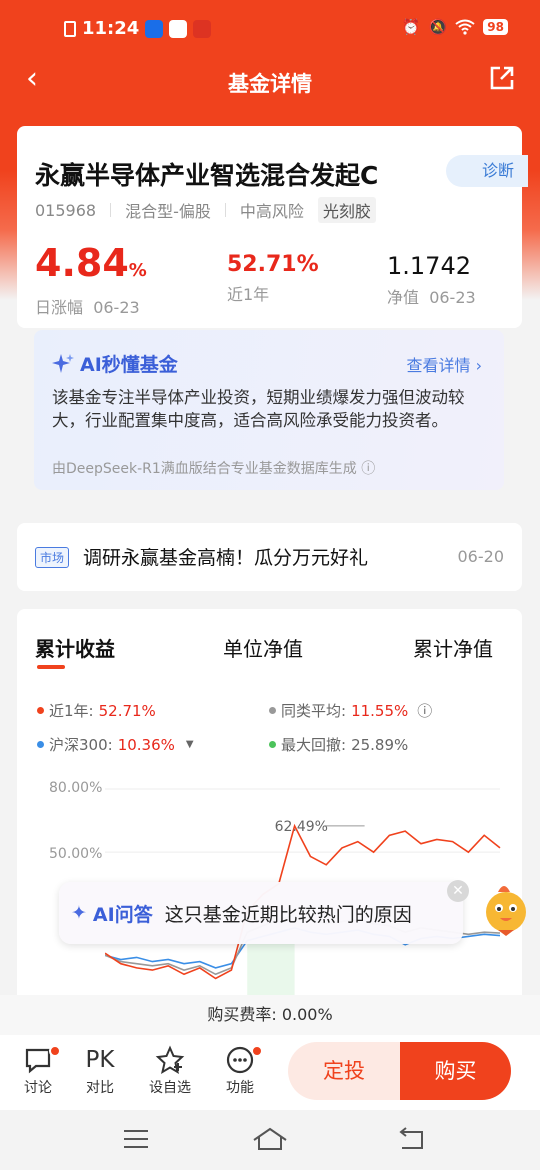 This screenshot has height=1170, width=540. I want to click on news-card: 市场 调研永赢基金高楠！瓜分万元好礼 06-20, so click(269, 557).